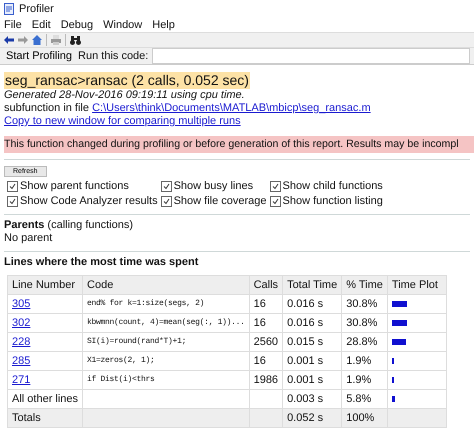 This screenshot has width=474, height=436. I want to click on document-icon, so click(9, 9).